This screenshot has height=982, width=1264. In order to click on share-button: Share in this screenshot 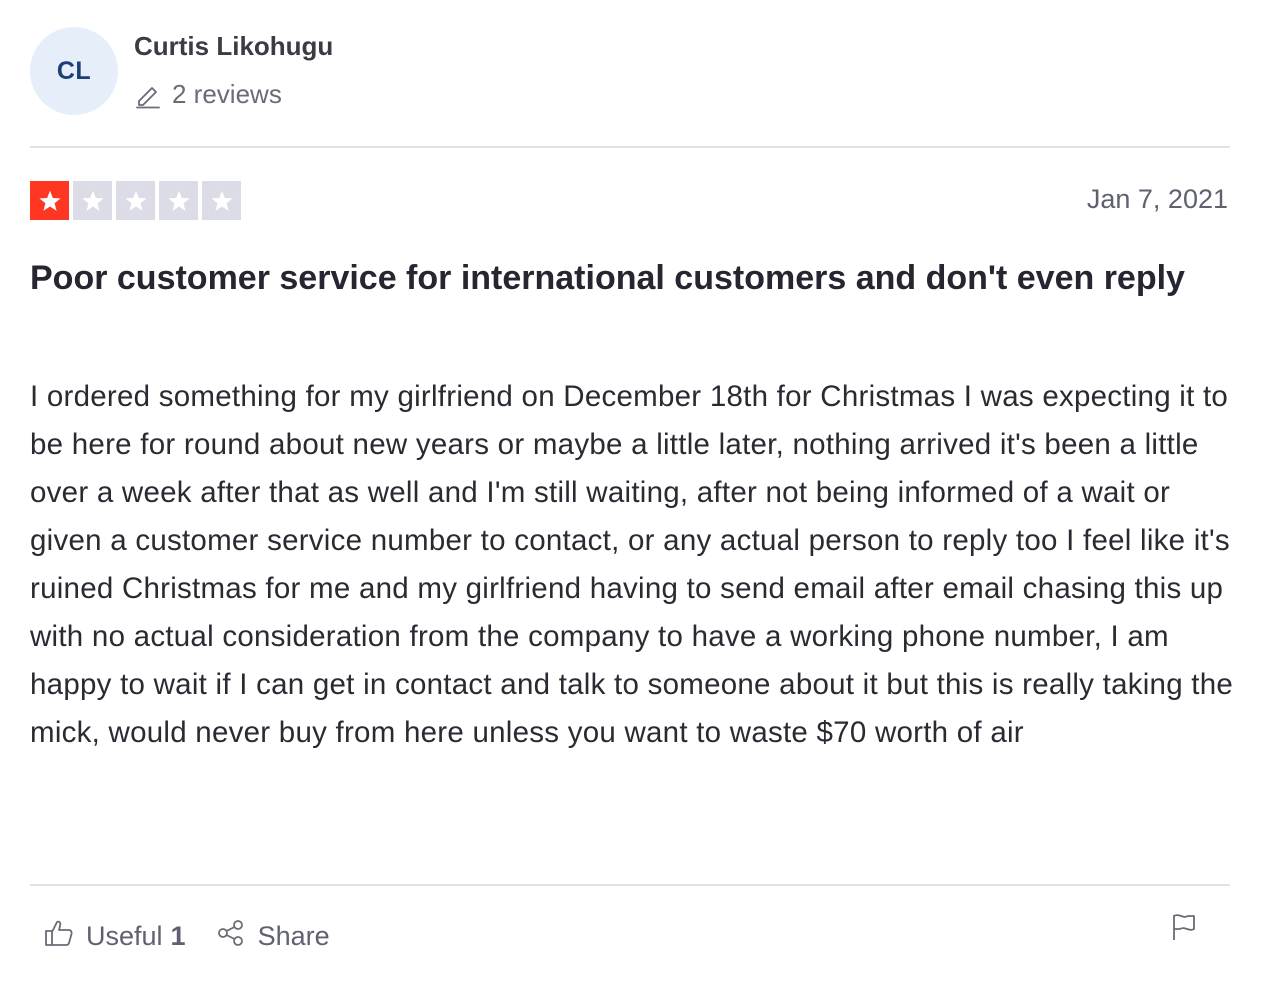, I will do `click(273, 936)`.